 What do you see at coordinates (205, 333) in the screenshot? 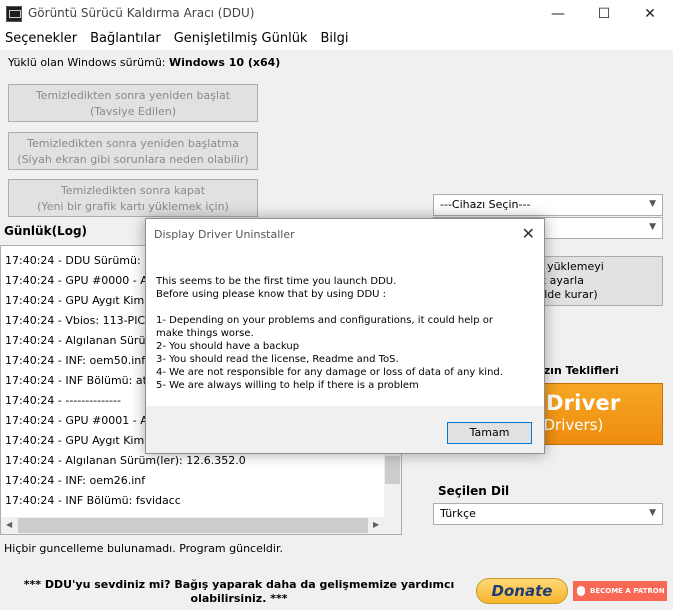
I see `dialog-message-line: make things worse.` at bounding box center [205, 333].